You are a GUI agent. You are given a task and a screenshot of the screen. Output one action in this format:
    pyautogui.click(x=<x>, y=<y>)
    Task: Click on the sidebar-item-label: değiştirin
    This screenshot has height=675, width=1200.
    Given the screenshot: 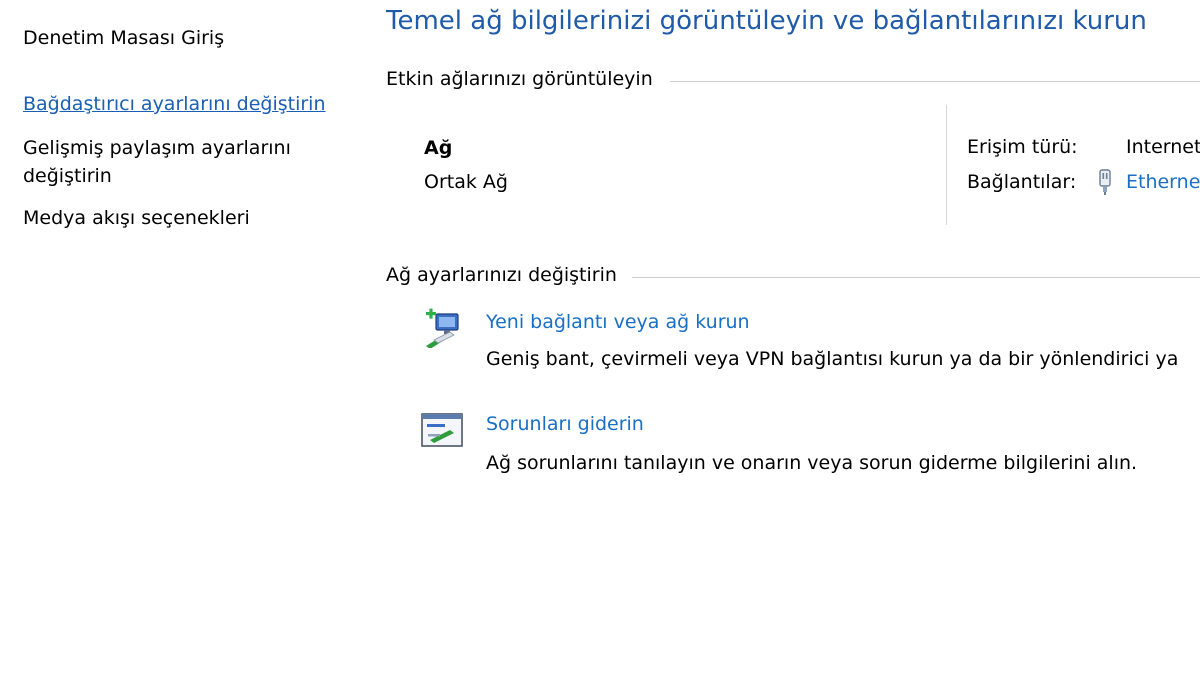 What is the action you would take?
    pyautogui.click(x=67, y=176)
    